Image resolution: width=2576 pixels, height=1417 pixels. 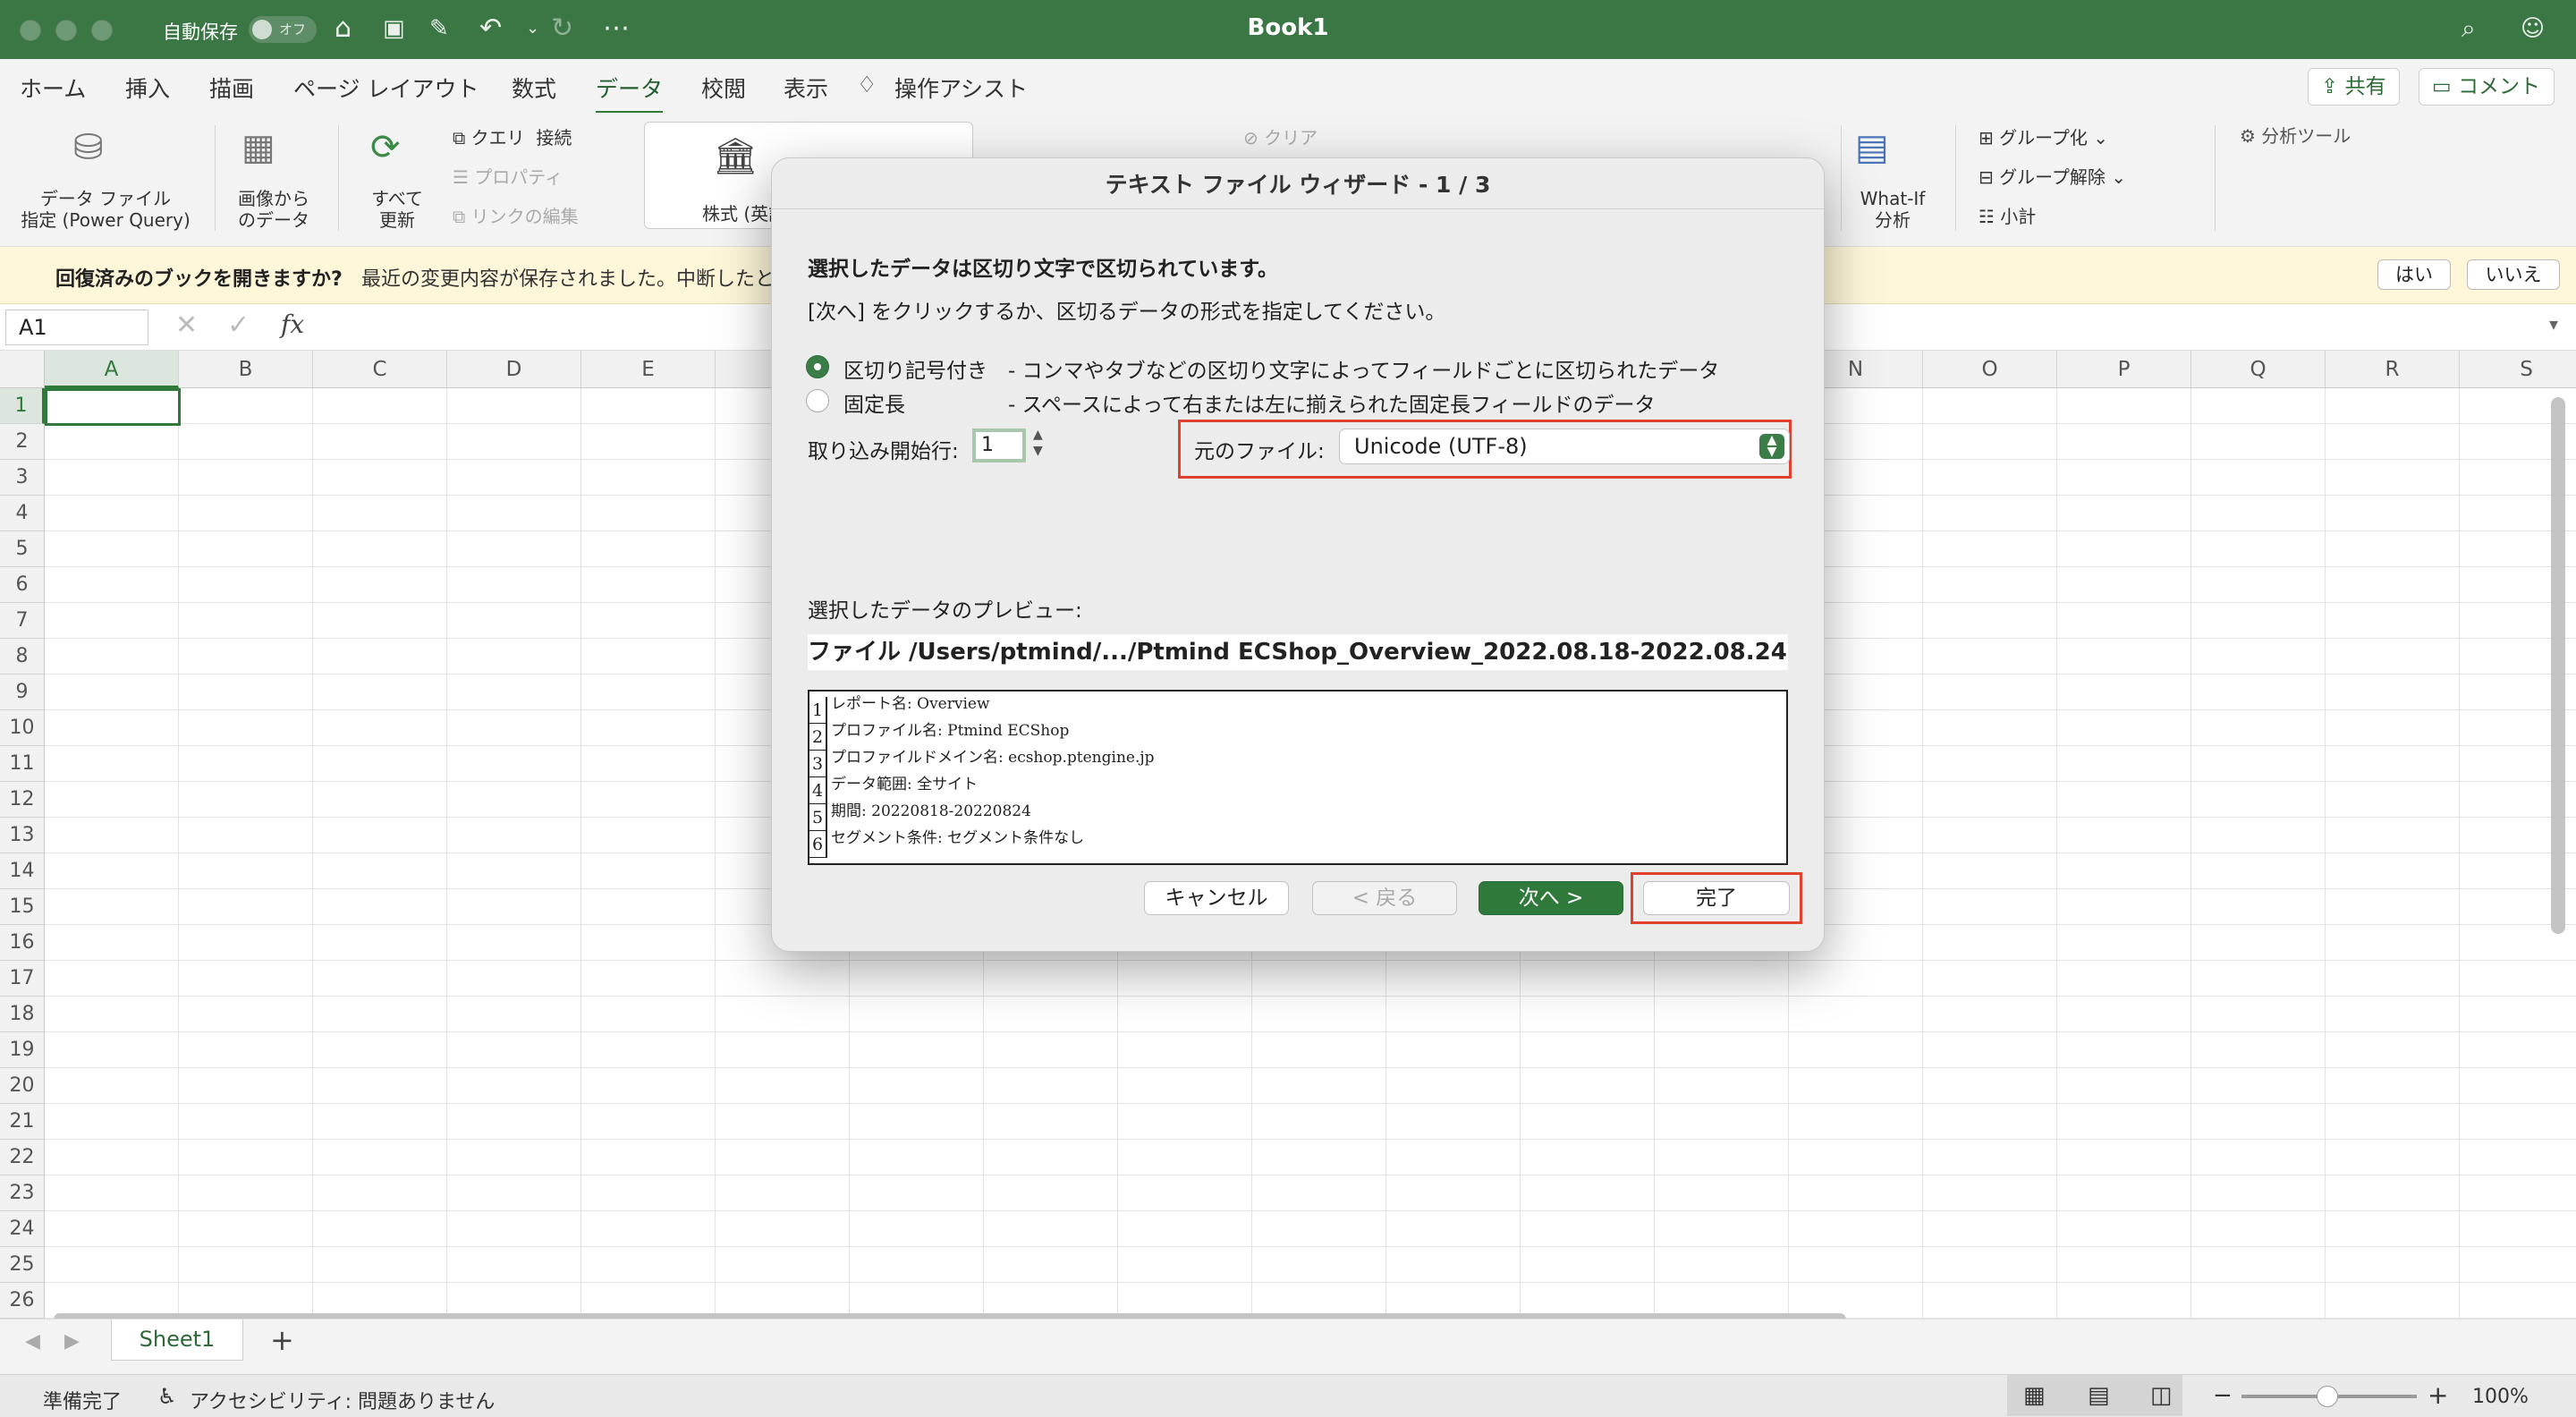 I want to click on start-row-stepper-icon: ▲ ▼, so click(x=1038, y=443).